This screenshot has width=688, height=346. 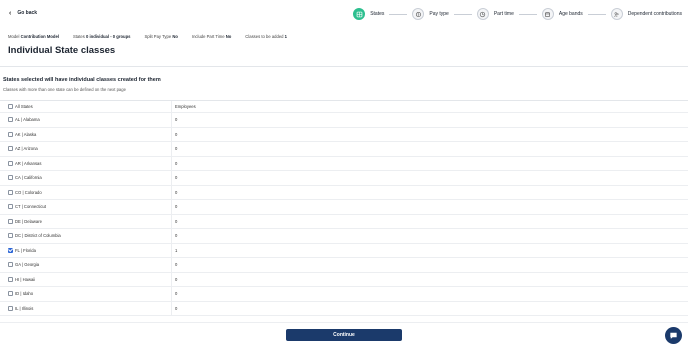 What do you see at coordinates (10, 106) in the screenshot?
I see `all-states-checkbox` at bounding box center [10, 106].